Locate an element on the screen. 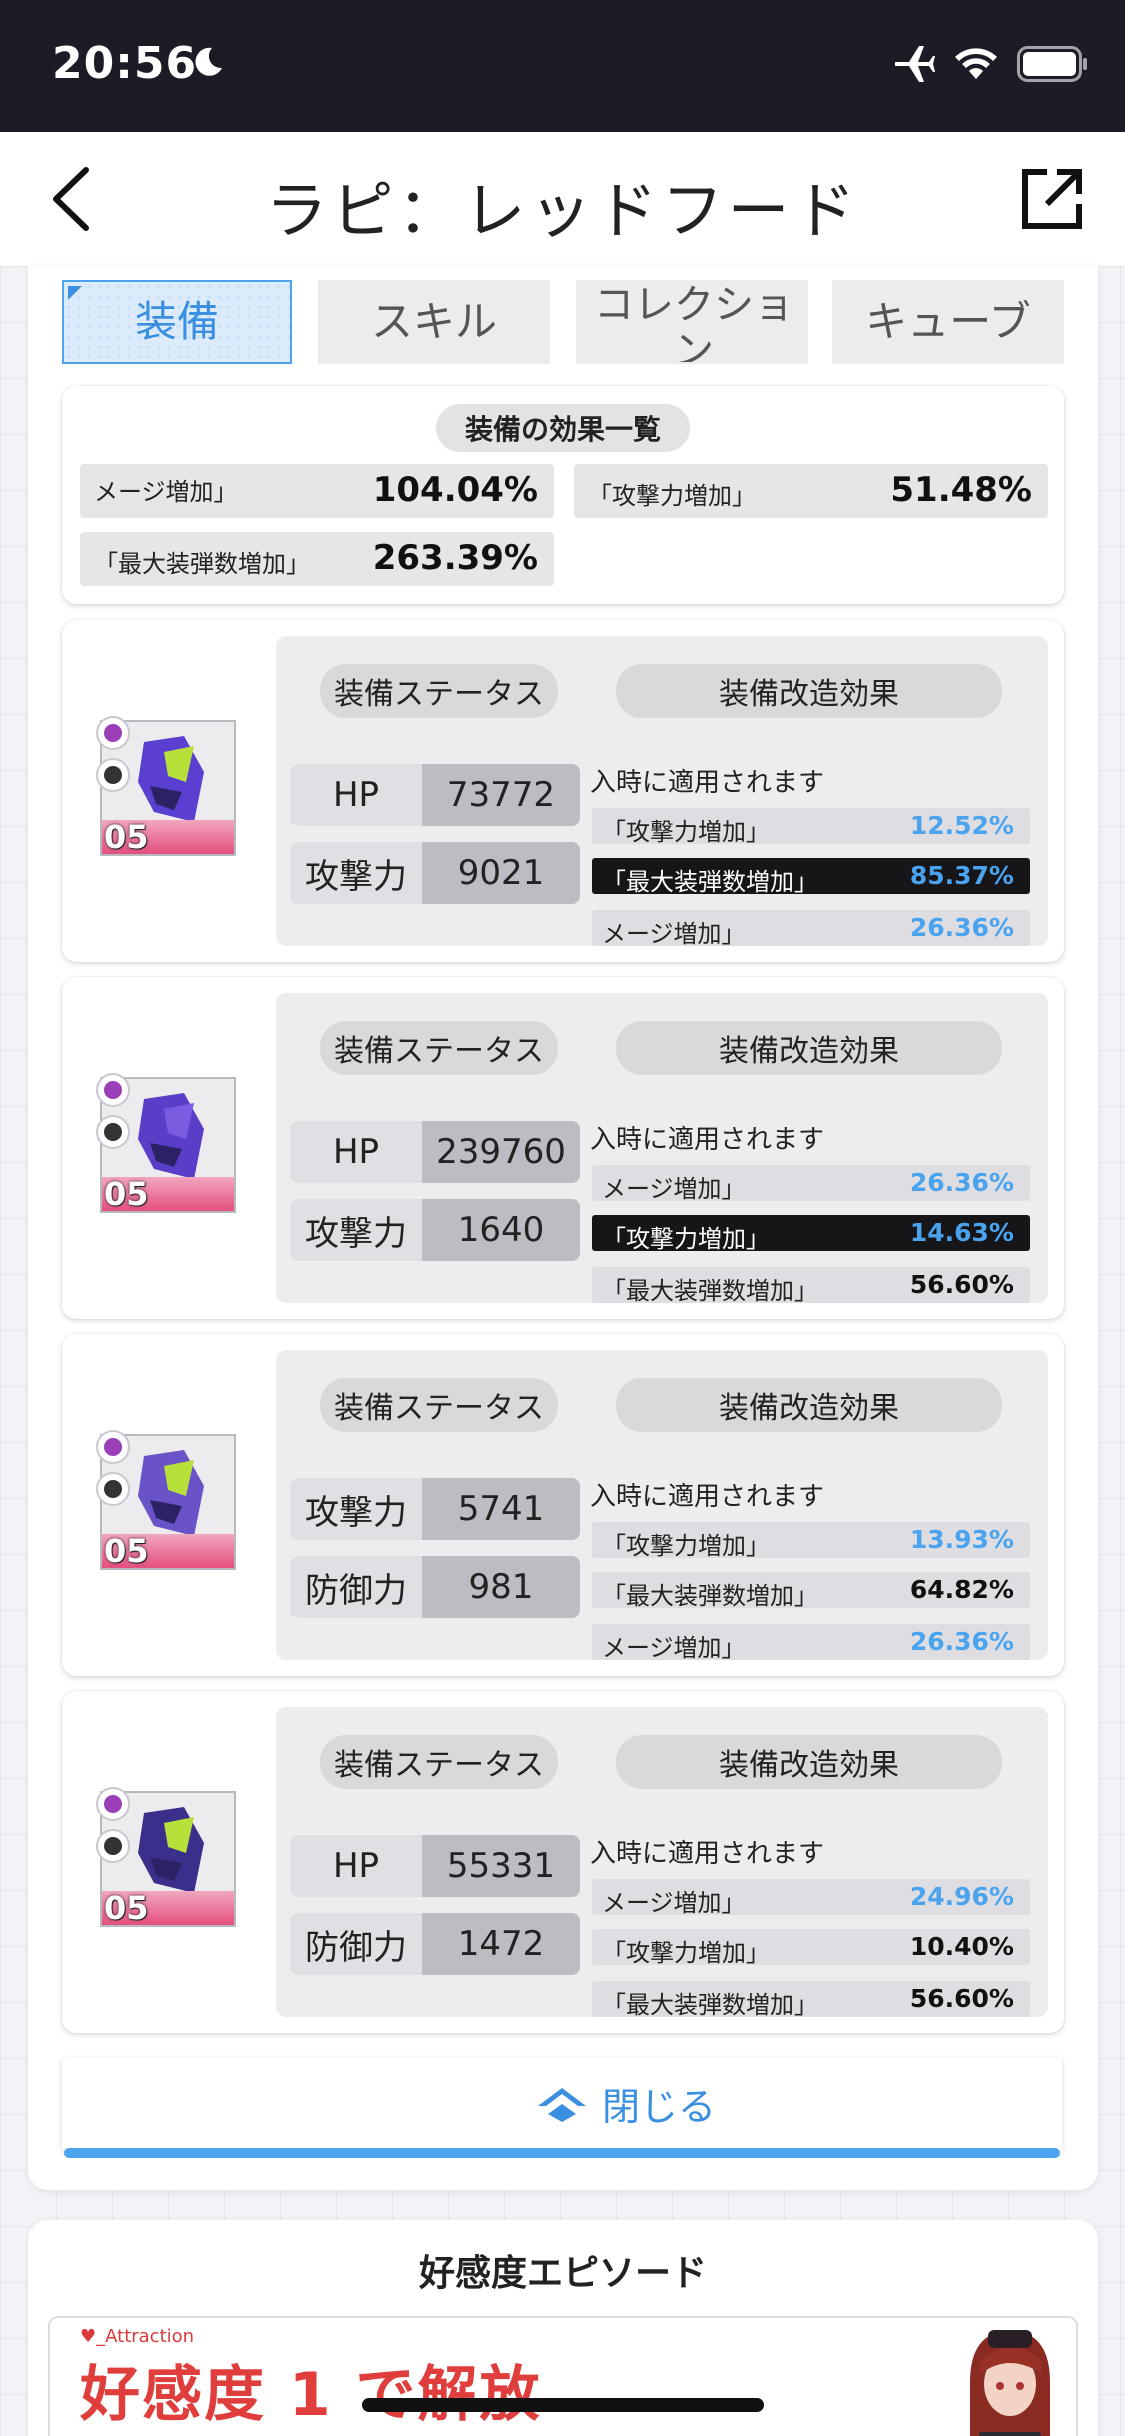 This screenshot has height=2436, width=1125. home-indicator is located at coordinates (563, 2405).